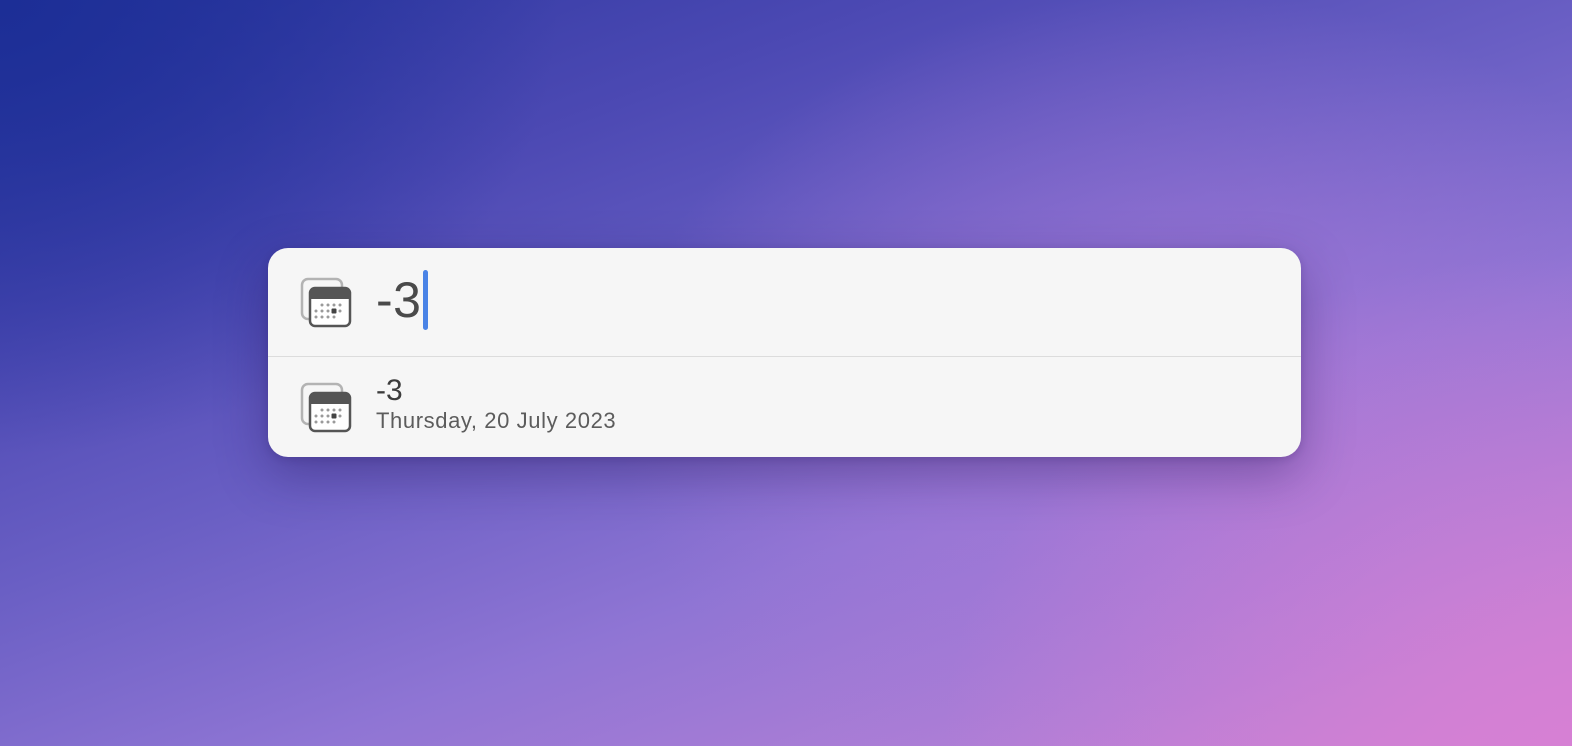 This screenshot has width=1572, height=746. I want to click on text-caret, so click(426, 300).